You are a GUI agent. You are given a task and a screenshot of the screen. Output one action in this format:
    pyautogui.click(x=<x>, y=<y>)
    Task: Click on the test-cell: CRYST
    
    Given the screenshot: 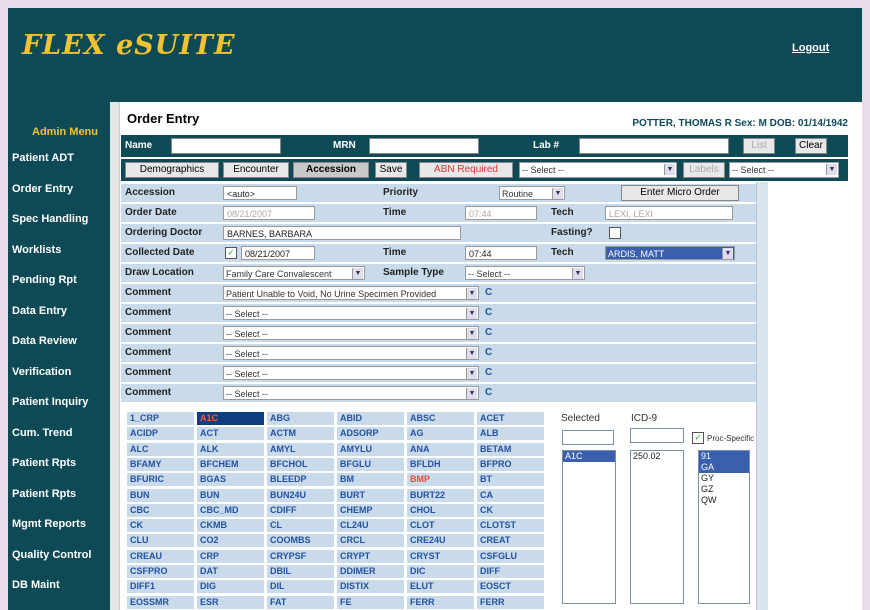 What is the action you would take?
    pyautogui.click(x=440, y=556)
    